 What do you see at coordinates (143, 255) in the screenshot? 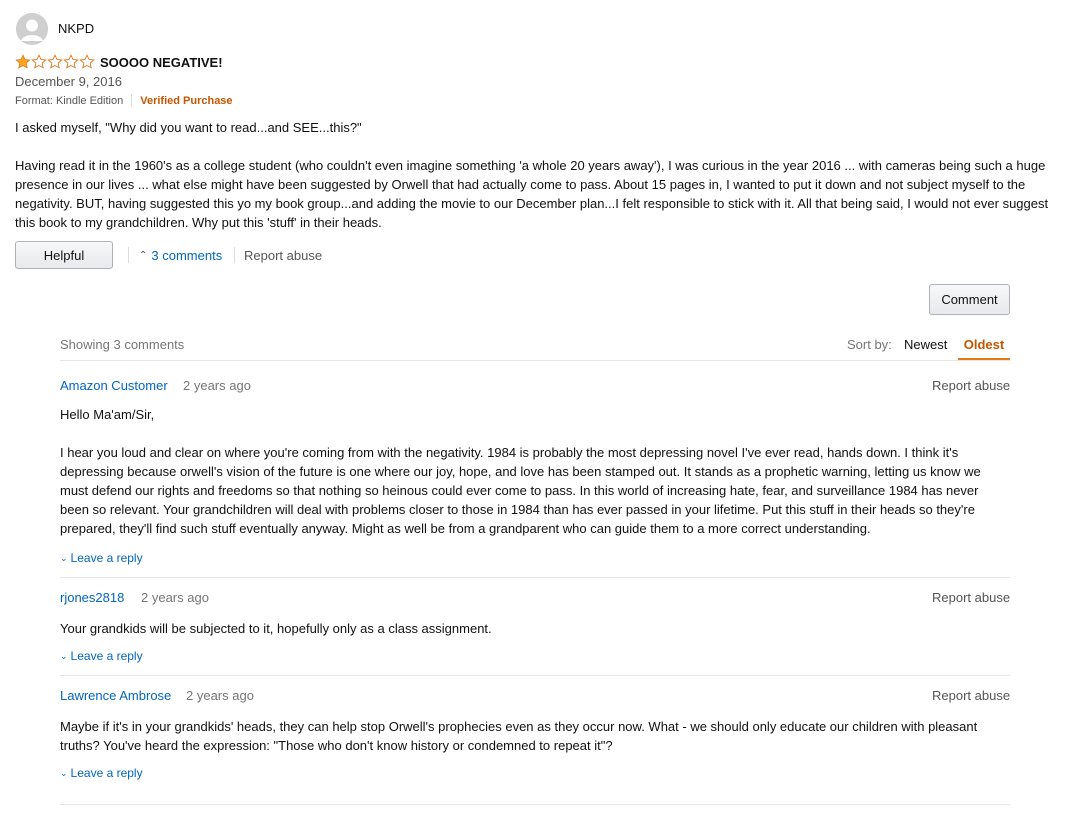
I see `chevron-up-icon: ⌃` at bounding box center [143, 255].